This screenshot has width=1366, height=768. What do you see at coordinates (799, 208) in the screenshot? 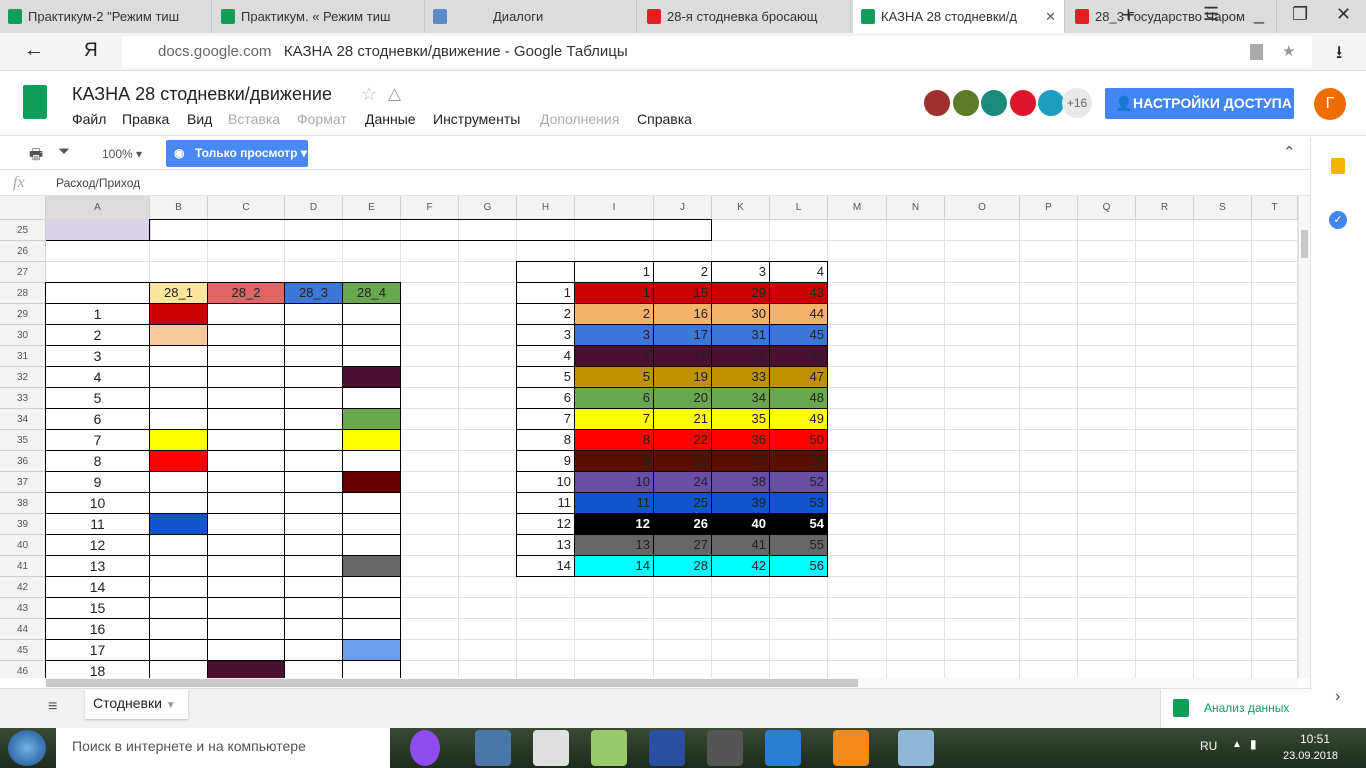
I see `column-header: L` at bounding box center [799, 208].